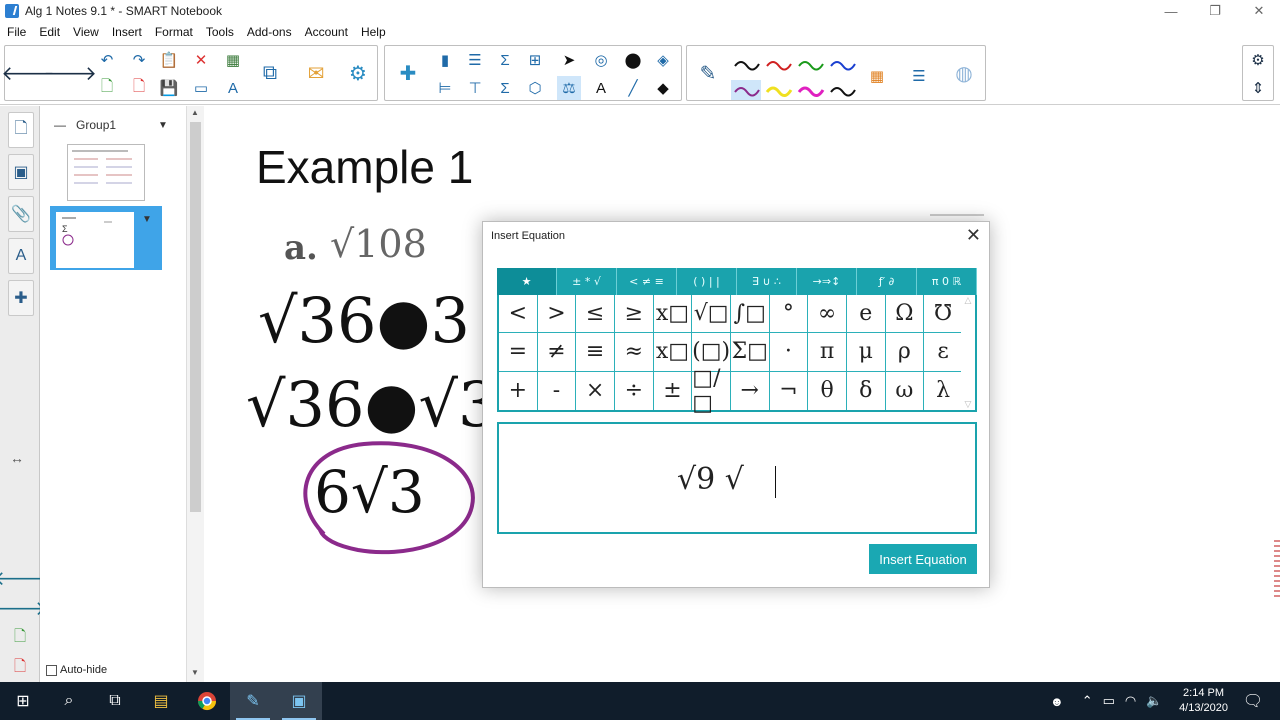 The height and width of the screenshot is (720, 1280). Describe the element at coordinates (51, 670) in the screenshot. I see `checkbox-icon` at that location.